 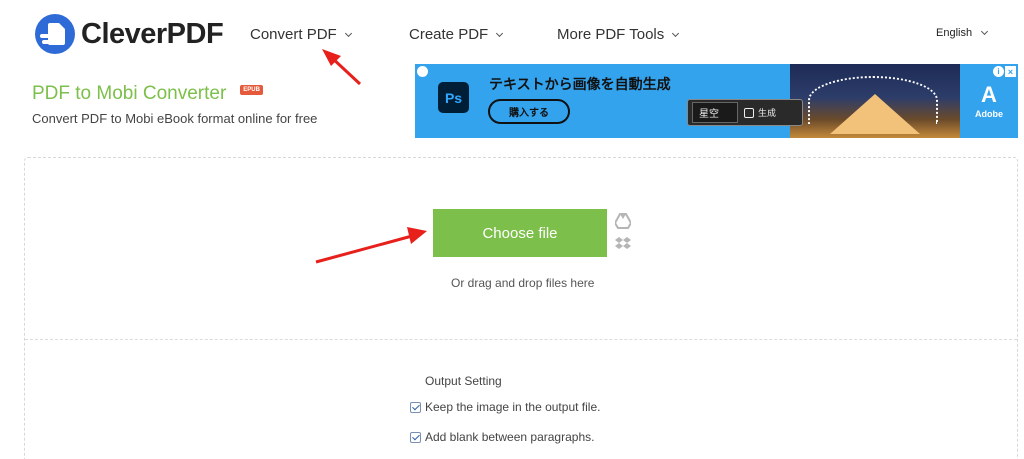 What do you see at coordinates (251, 90) in the screenshot?
I see `epub-badge: EPUB` at bounding box center [251, 90].